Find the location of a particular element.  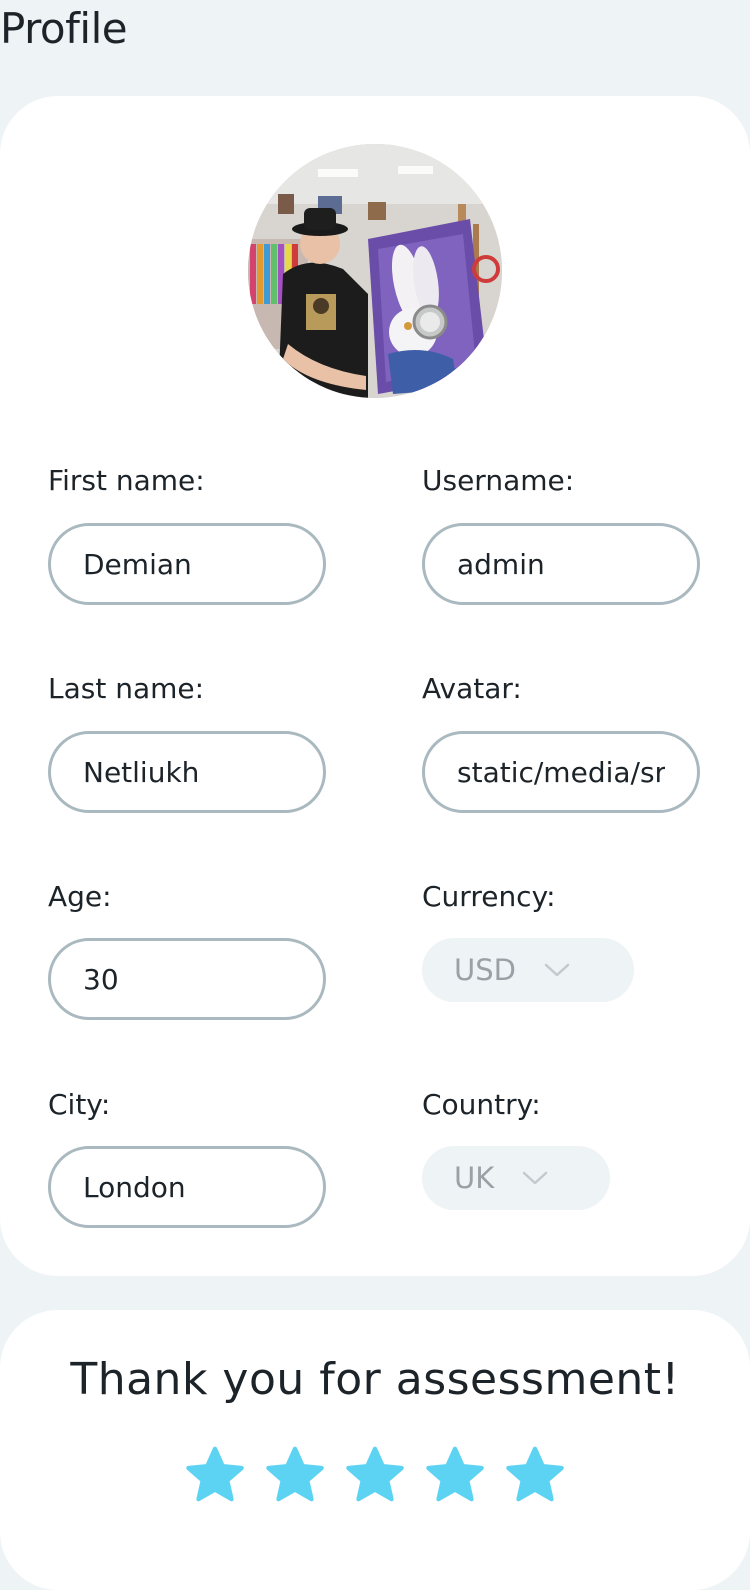

username-input is located at coordinates (561, 564).